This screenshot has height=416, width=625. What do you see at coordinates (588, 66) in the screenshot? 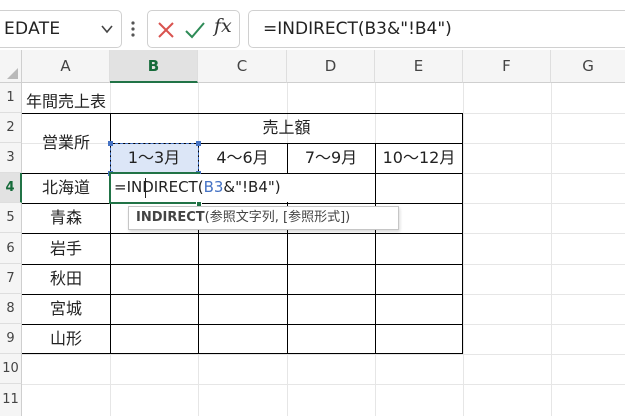
I see `column-header-g: G` at bounding box center [588, 66].